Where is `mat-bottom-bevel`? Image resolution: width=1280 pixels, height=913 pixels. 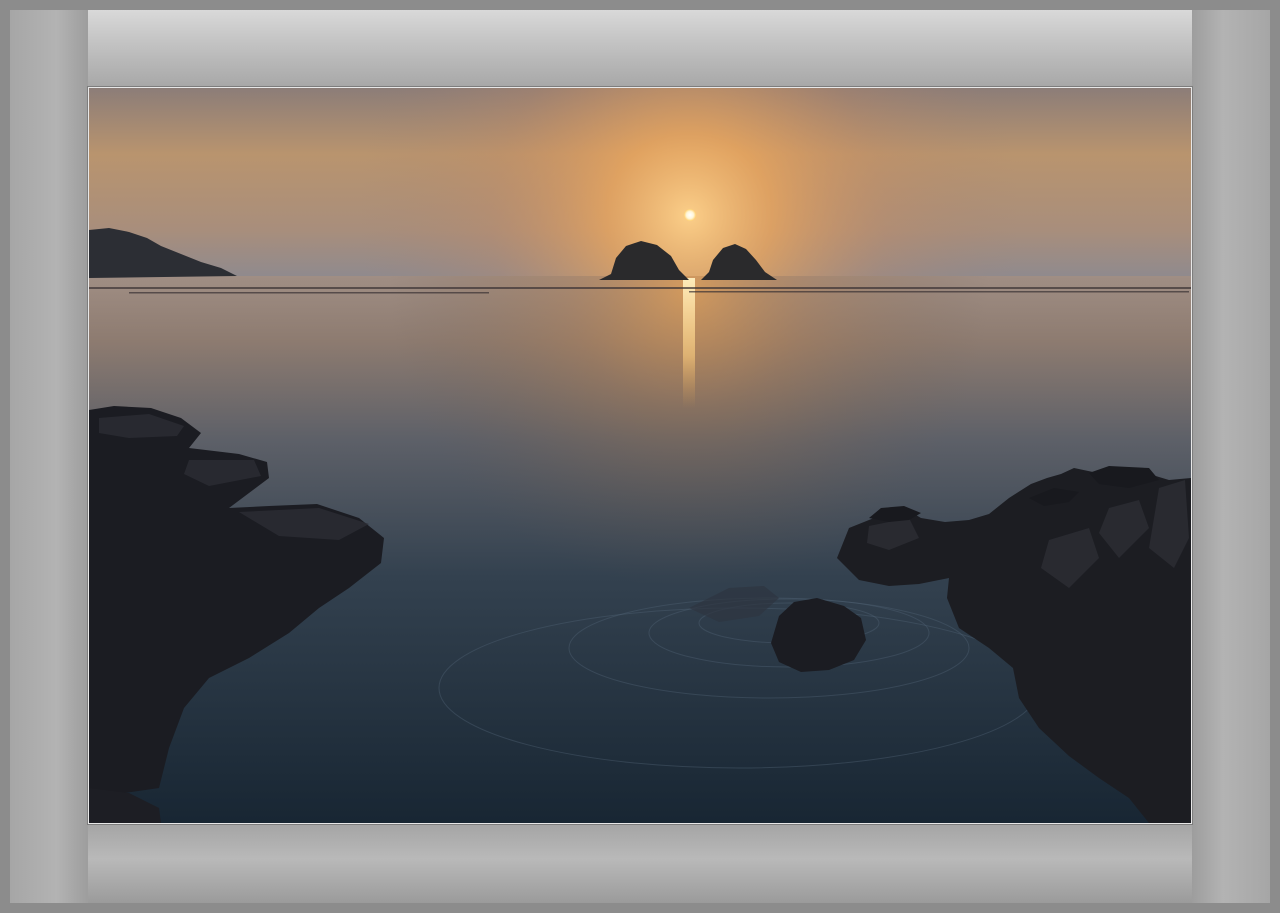 mat-bottom-bevel is located at coordinates (640, 863).